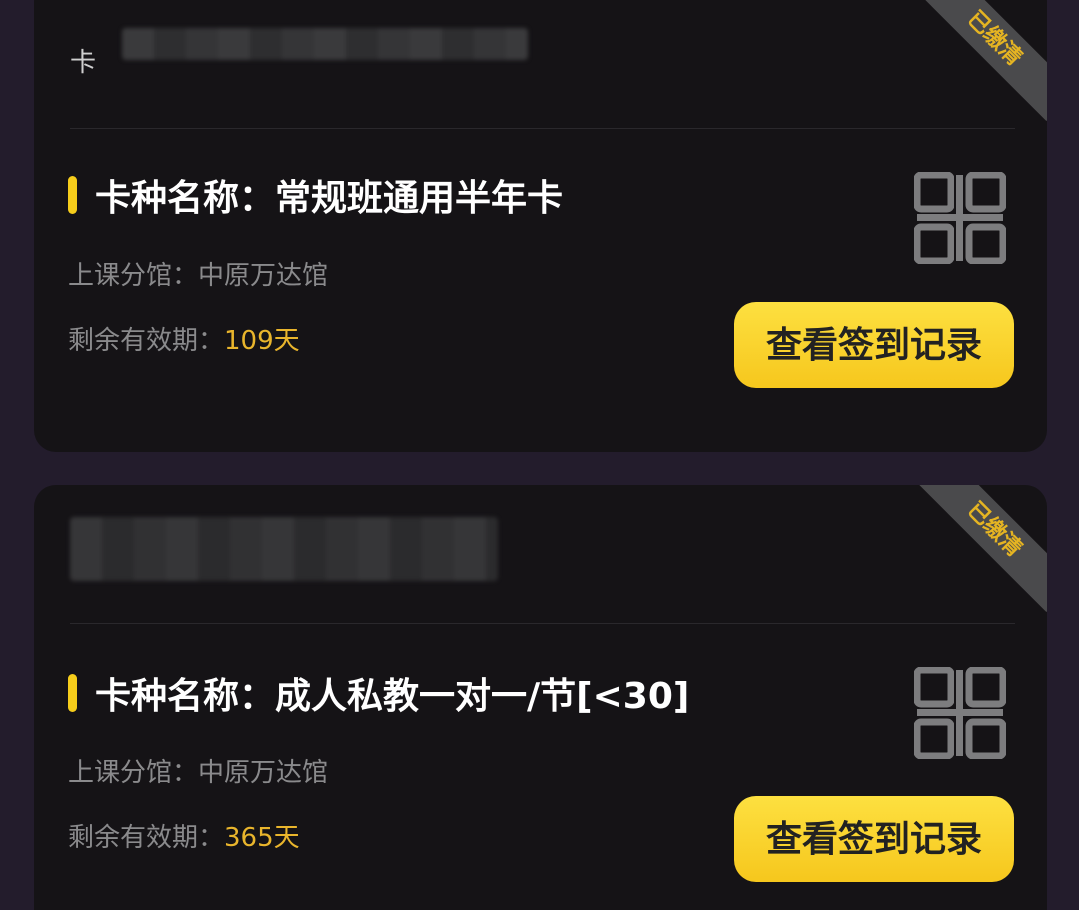 The image size is (1079, 910). I want to click on card-type-value: 常规班通用半年卡, so click(419, 198).